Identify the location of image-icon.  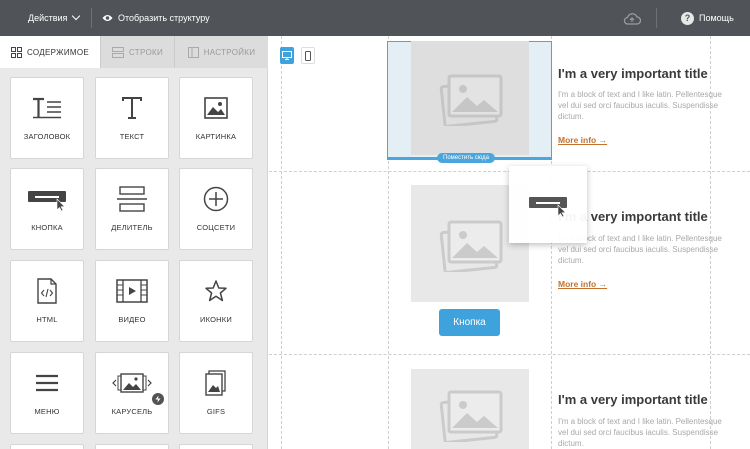
(216, 108).